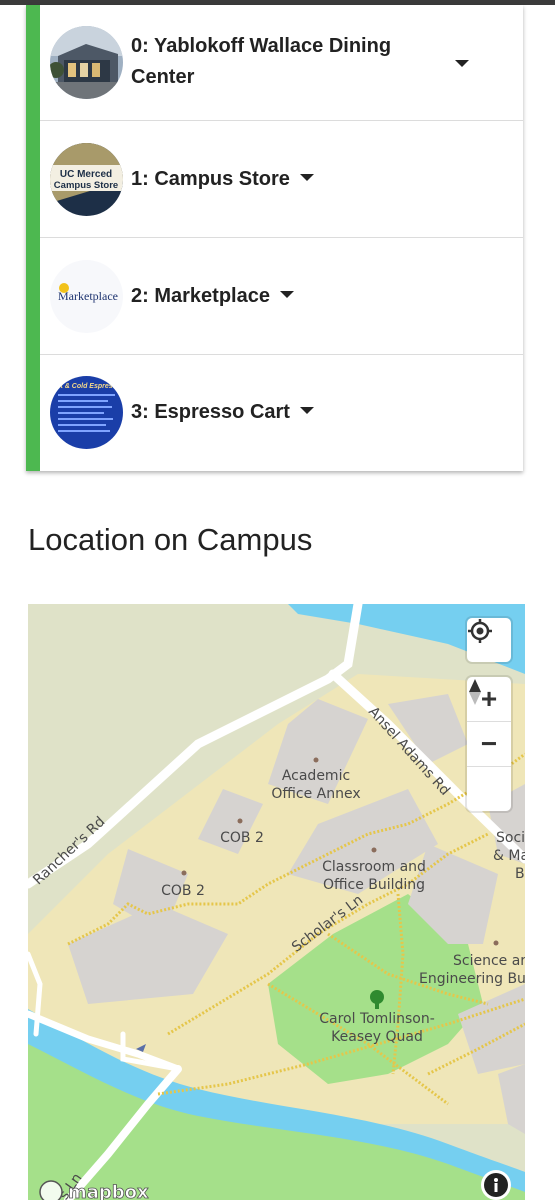  I want to click on label-ssm2: & Ma, so click(509, 856).